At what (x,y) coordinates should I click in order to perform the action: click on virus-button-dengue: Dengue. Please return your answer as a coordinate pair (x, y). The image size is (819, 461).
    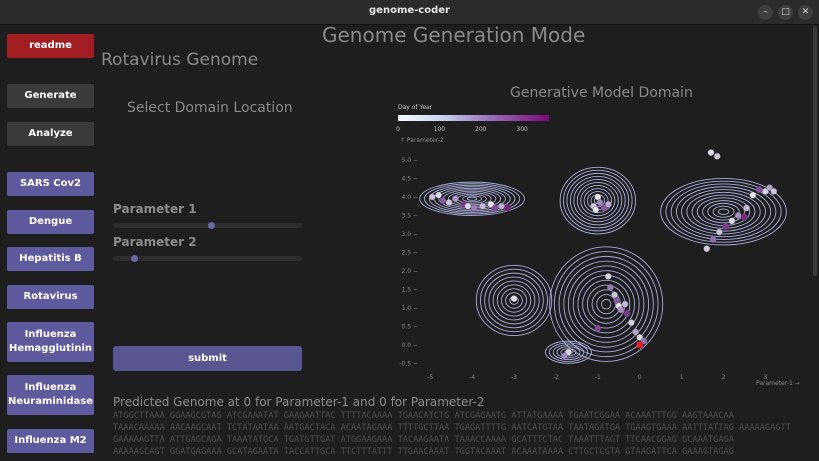
    Looking at the image, I should click on (50, 222).